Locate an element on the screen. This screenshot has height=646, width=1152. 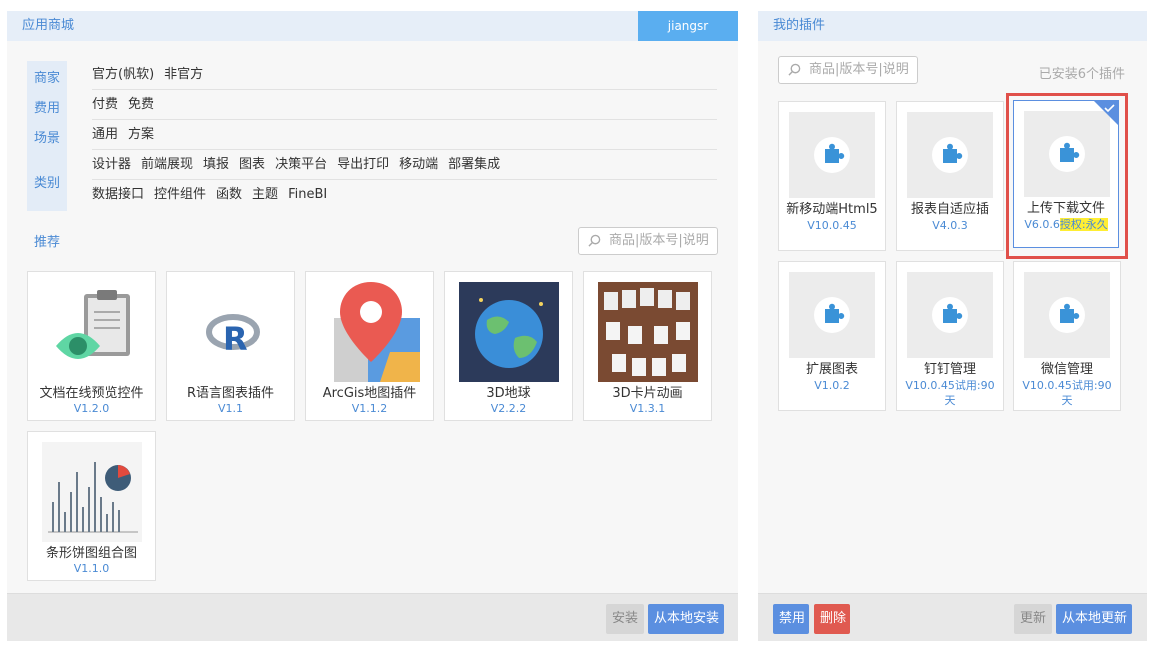
bar-pie-chart-icon is located at coordinates (92, 492).